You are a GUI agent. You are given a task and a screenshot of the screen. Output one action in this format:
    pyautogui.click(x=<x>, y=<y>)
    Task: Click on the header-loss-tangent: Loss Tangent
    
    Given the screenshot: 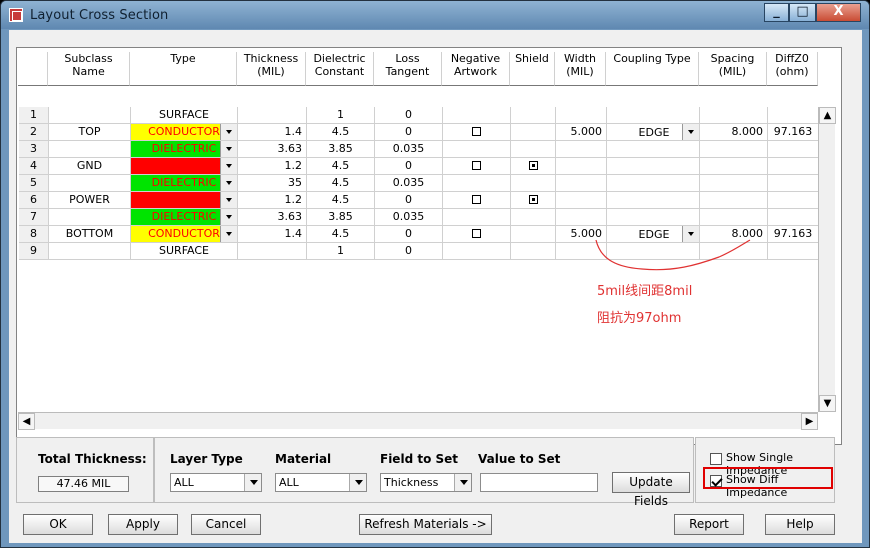 What is the action you would take?
    pyautogui.click(x=408, y=69)
    